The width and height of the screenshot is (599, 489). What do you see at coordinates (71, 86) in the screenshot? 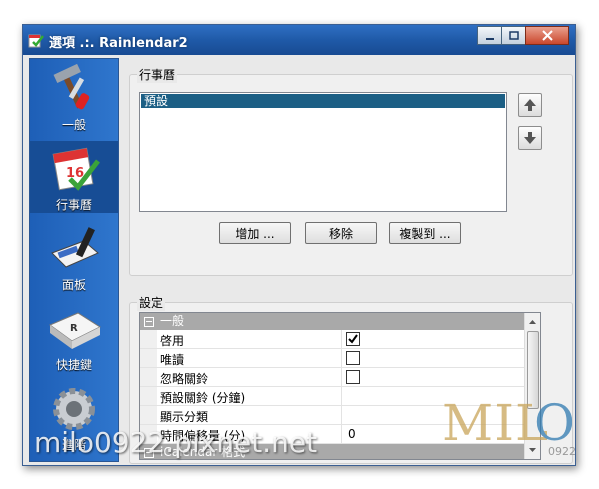
I see `hammer-screwdriver-icon` at bounding box center [71, 86].